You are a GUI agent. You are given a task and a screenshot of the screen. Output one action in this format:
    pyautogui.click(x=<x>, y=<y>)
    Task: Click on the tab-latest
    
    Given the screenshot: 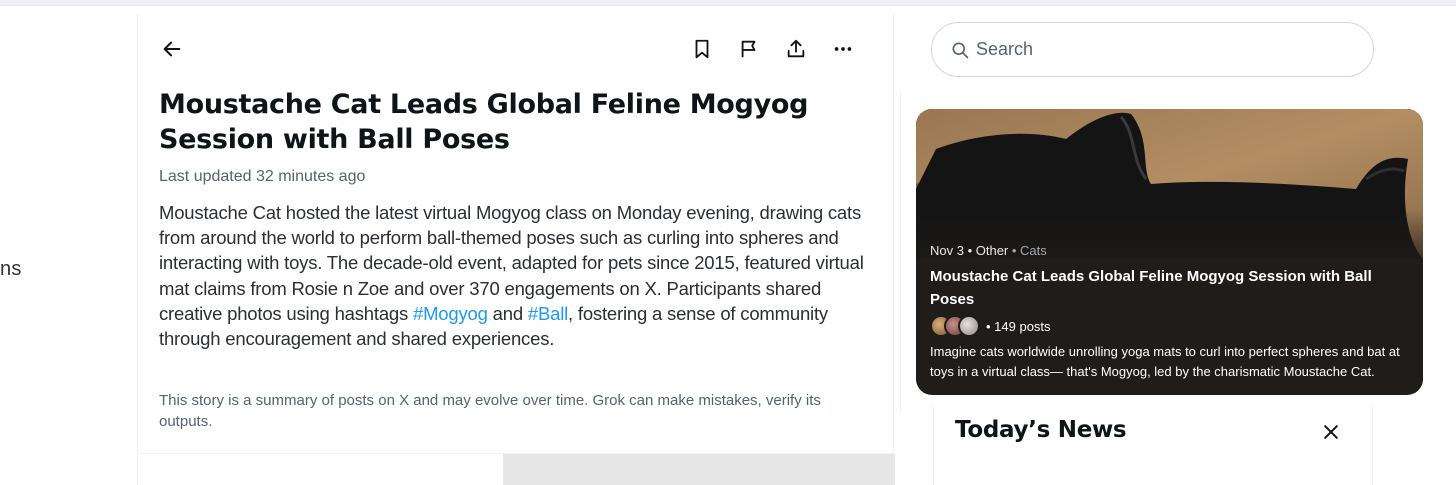 What is the action you would take?
    pyautogui.click(x=699, y=469)
    